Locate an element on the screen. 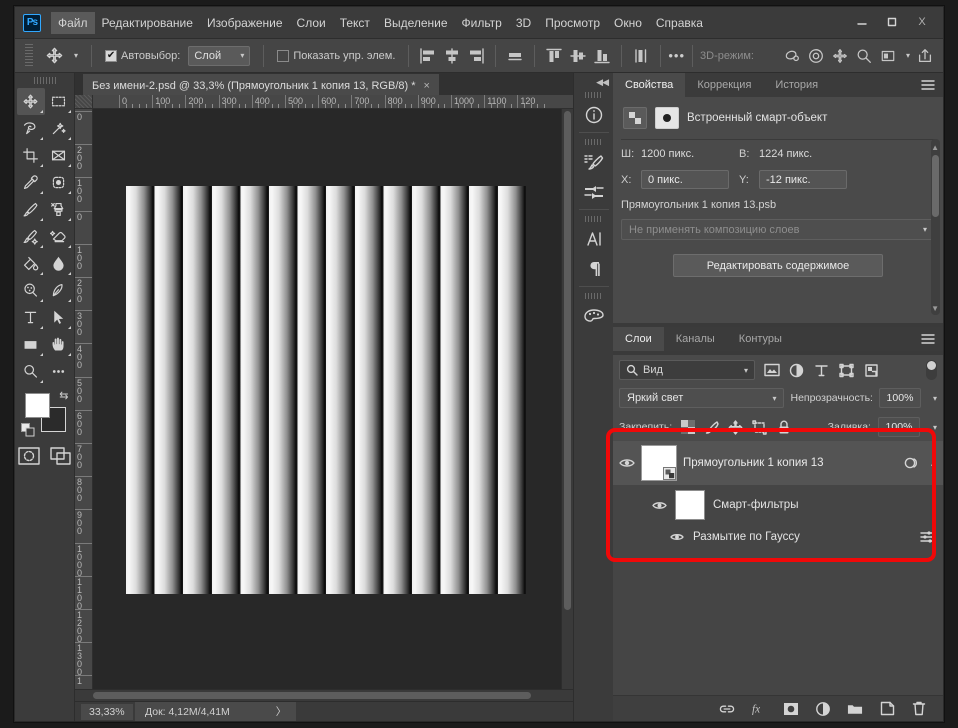  expand-panels-icon: ◀◀ is located at coordinates (602, 82).